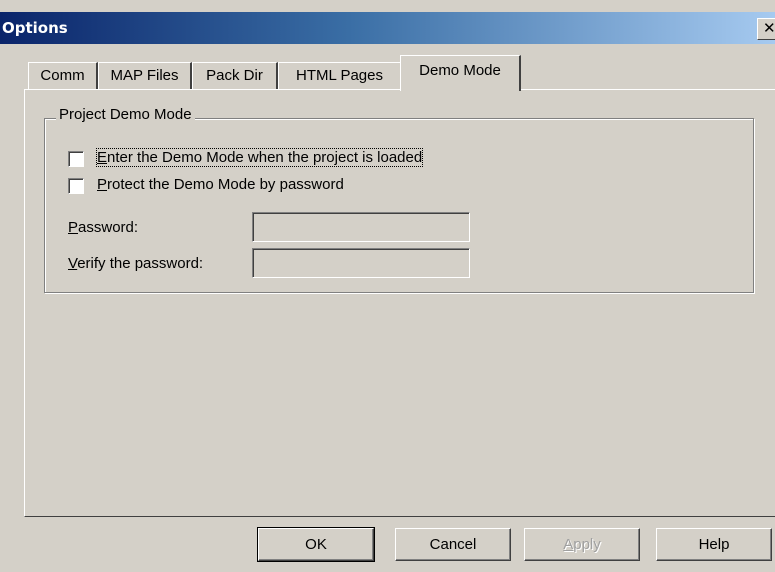  I want to click on group-title: Project Demo Mode, so click(125, 114).